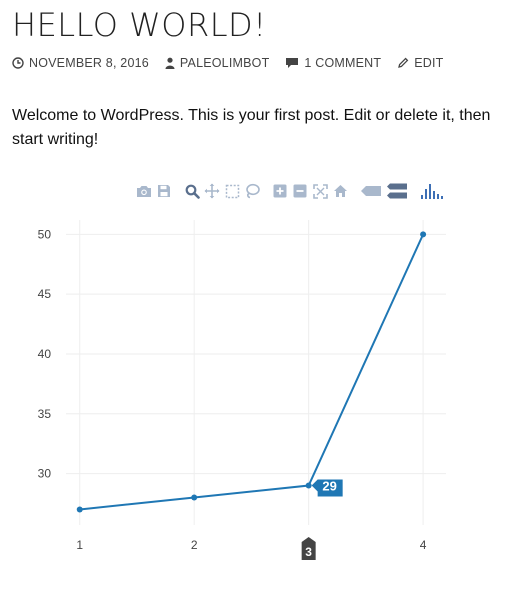 Image resolution: width=520 pixels, height=602 pixels. What do you see at coordinates (45, 294) in the screenshot?
I see `y-tick-label: 45` at bounding box center [45, 294].